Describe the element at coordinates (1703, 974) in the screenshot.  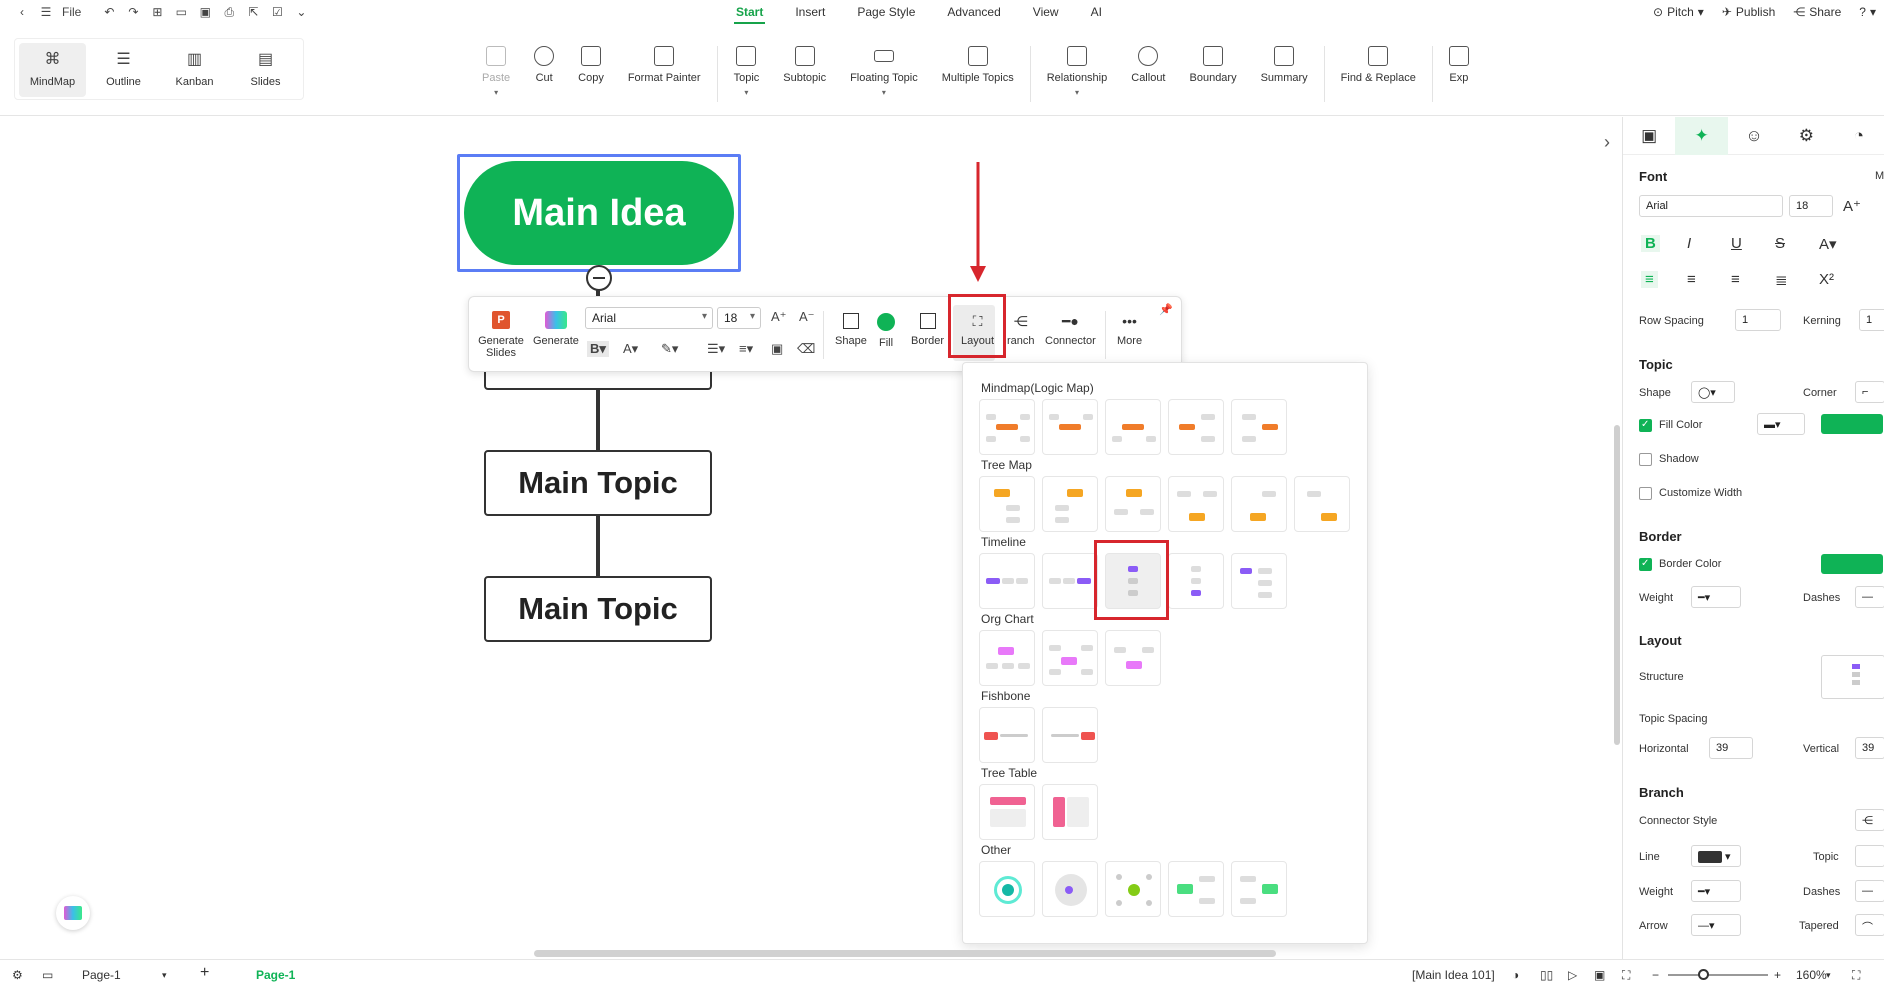
I see `zoom-slider-thumb` at that location.